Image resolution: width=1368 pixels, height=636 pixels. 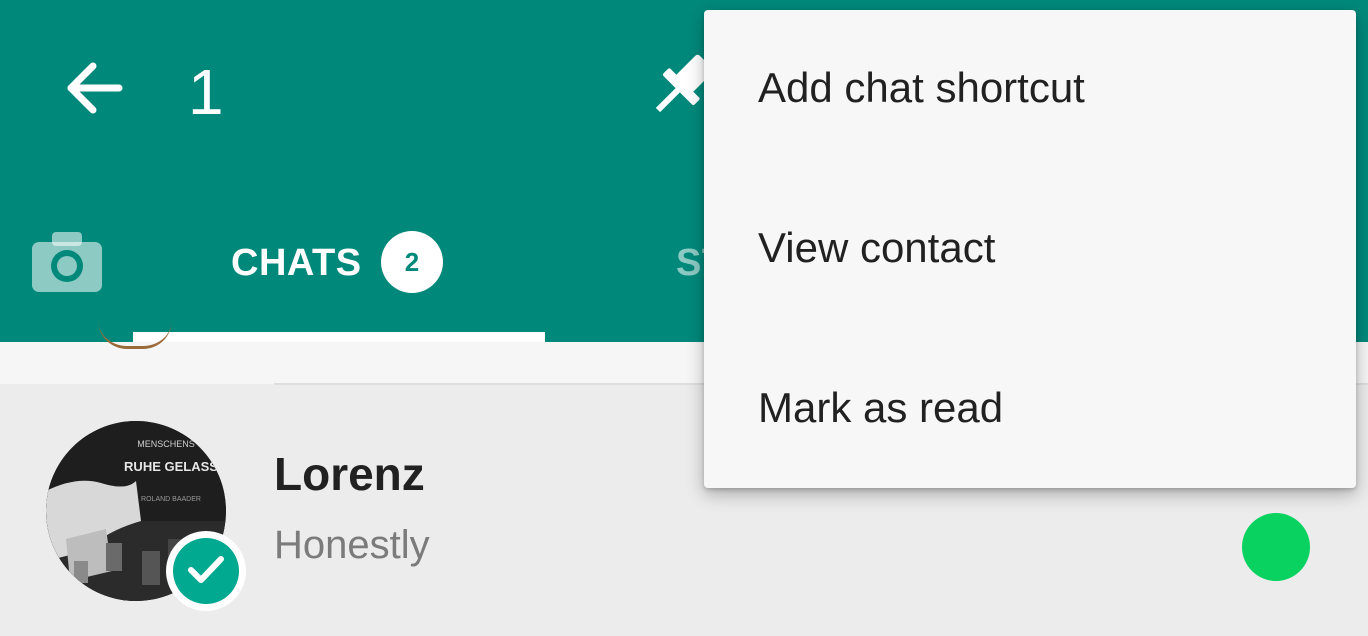 I want to click on last-message: Honestly, so click(x=352, y=545).